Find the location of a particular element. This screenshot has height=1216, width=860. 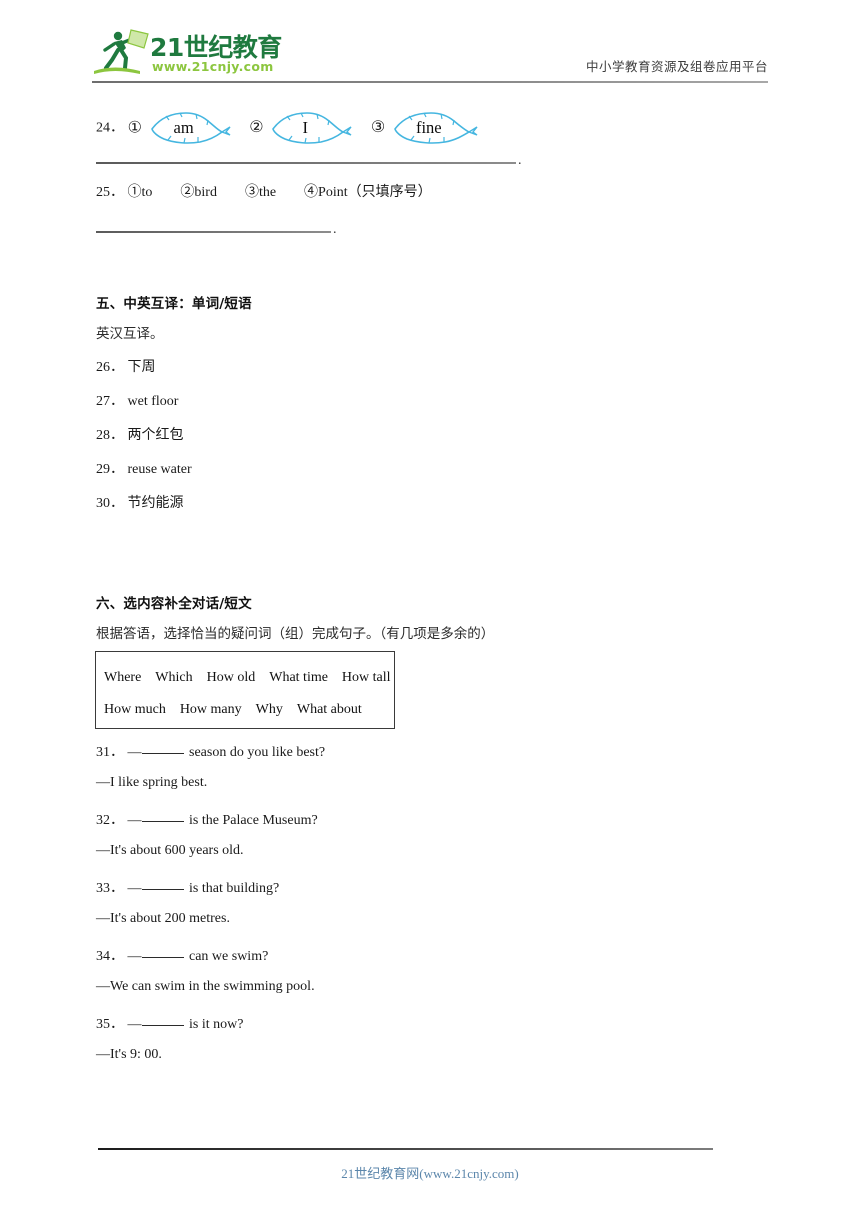

dialogue-34-prefix: — is located at coordinates (134, 956).